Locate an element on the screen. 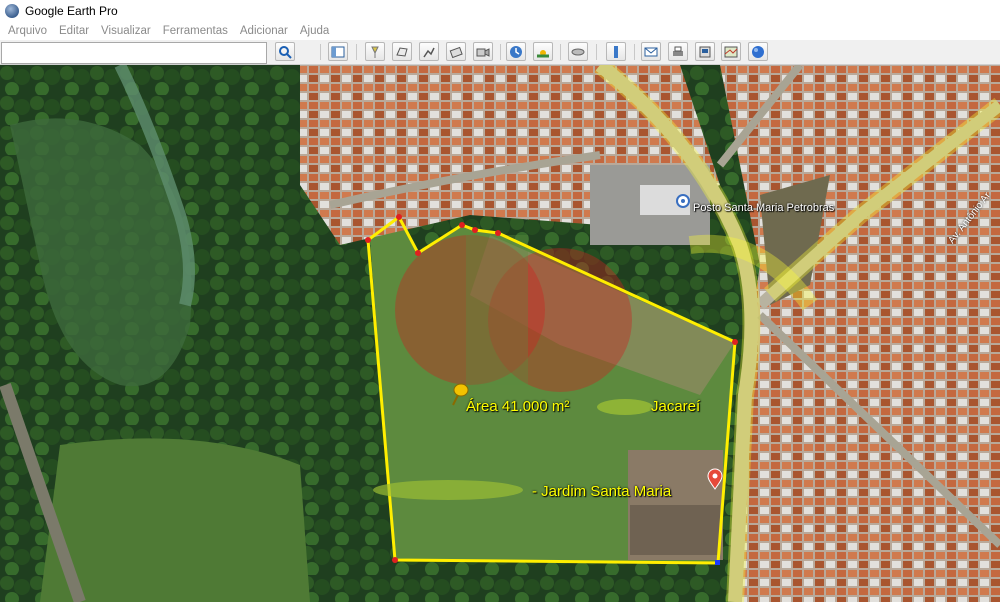  menu-editar: Editar is located at coordinates (74, 31).